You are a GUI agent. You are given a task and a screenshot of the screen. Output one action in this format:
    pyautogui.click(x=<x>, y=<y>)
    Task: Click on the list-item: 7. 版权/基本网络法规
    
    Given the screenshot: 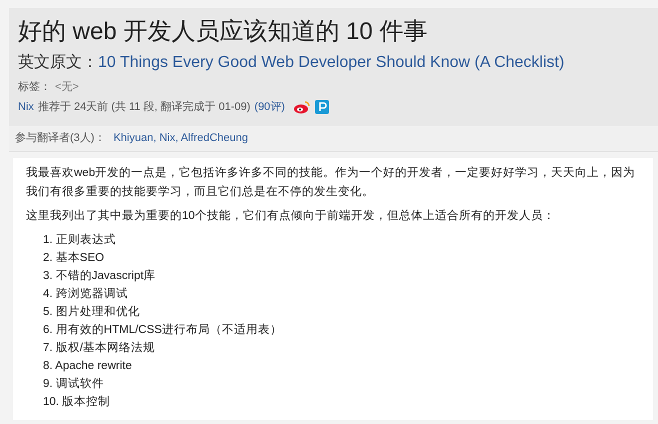 What is the action you would take?
    pyautogui.click(x=99, y=348)
    